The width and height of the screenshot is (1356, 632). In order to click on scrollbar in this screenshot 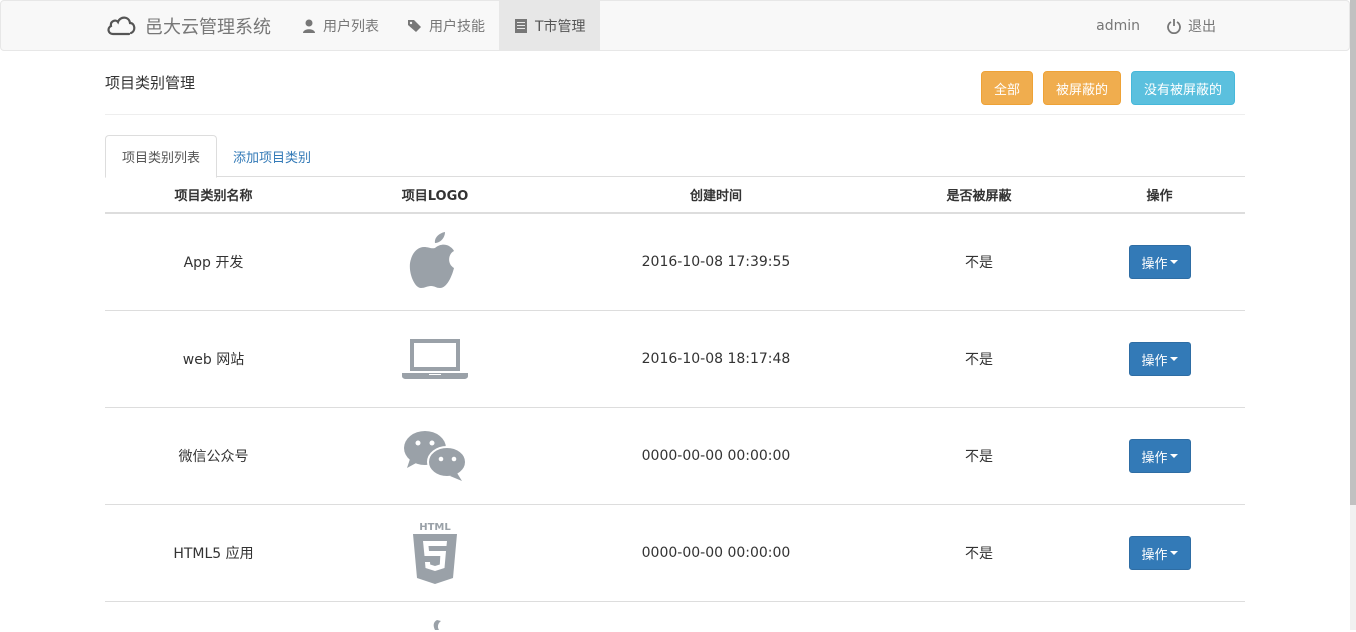, I will do `click(1353, 315)`.